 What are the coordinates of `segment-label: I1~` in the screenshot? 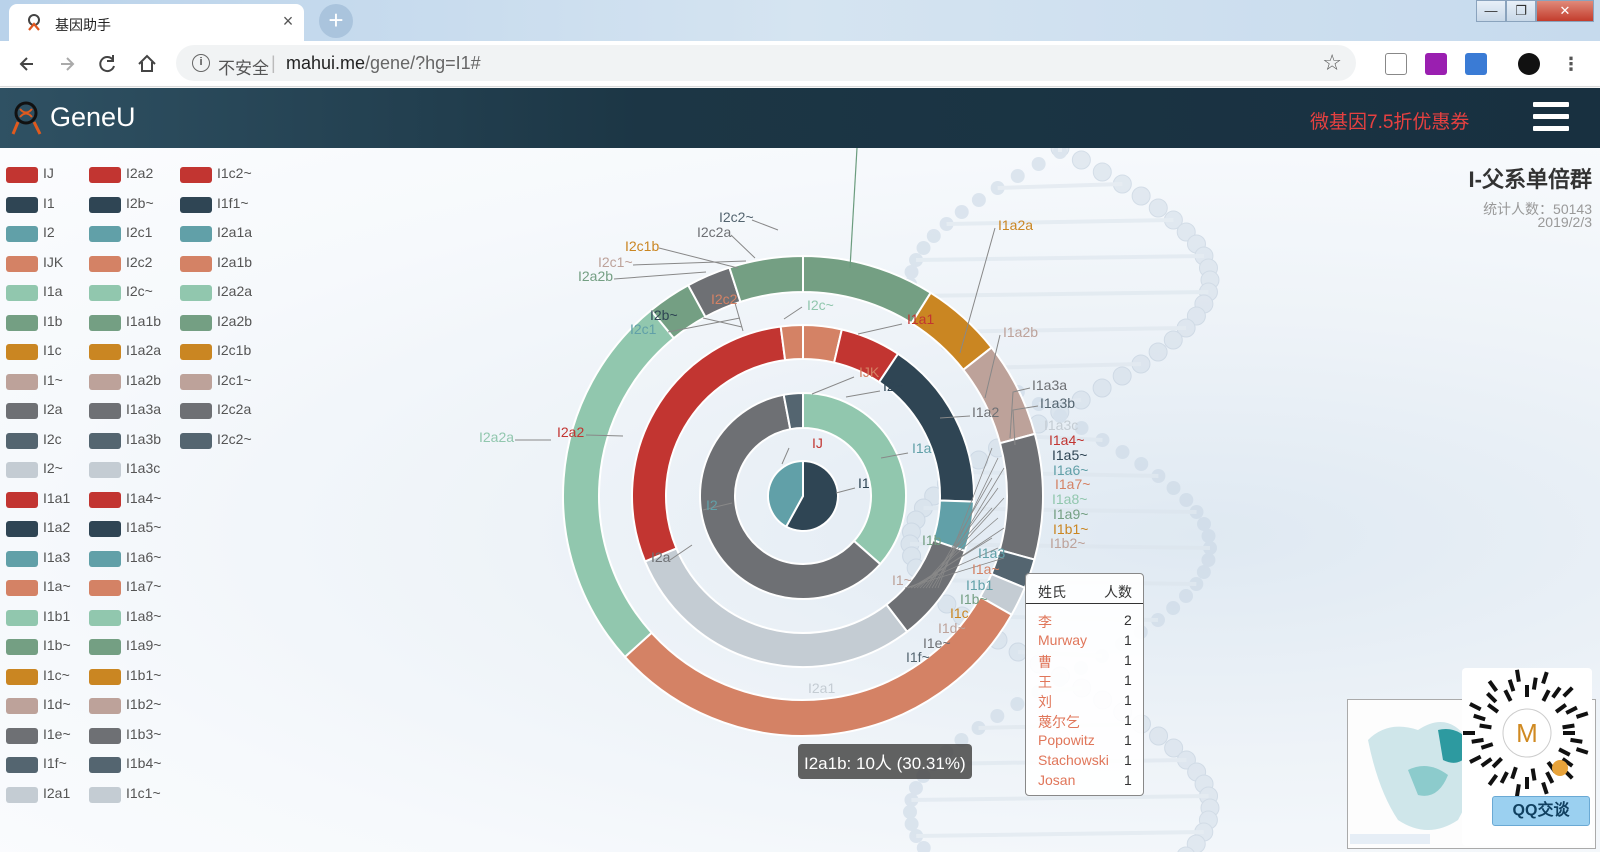 It's located at (902, 580).